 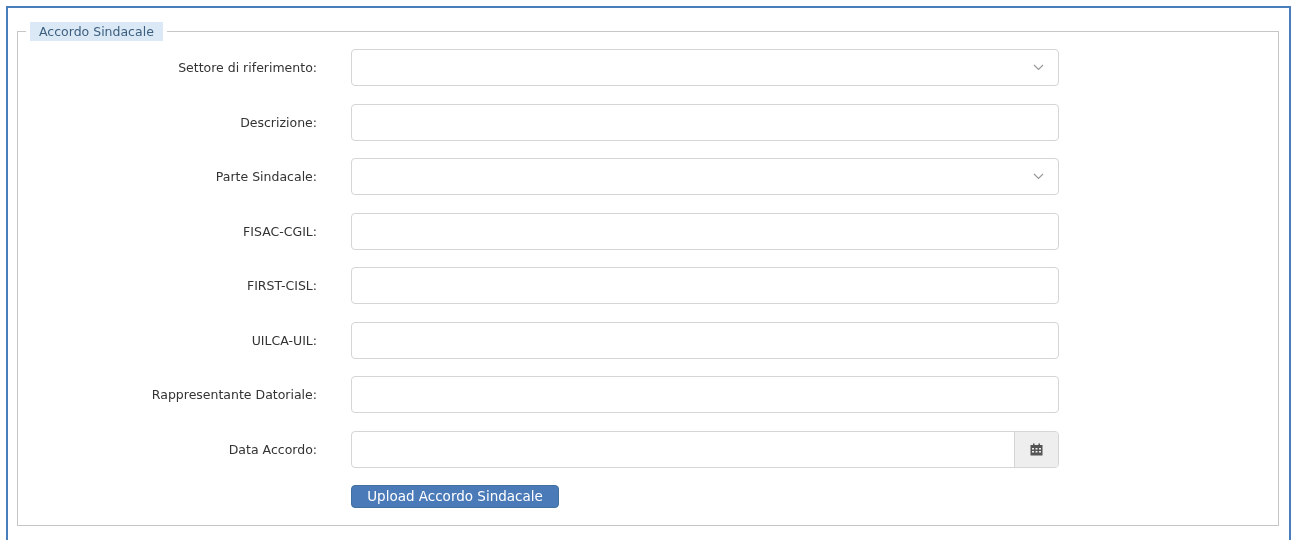 I want to click on upload-button: Upload Accordo Sindacale, so click(x=455, y=496).